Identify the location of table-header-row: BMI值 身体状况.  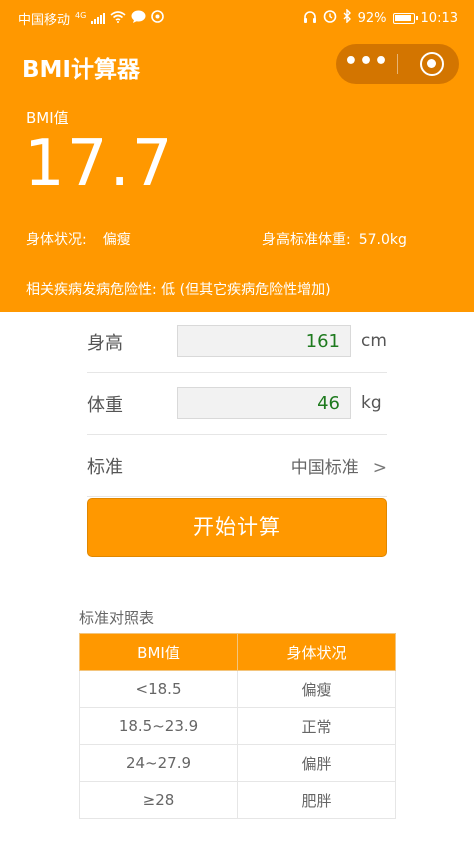
(237, 652).